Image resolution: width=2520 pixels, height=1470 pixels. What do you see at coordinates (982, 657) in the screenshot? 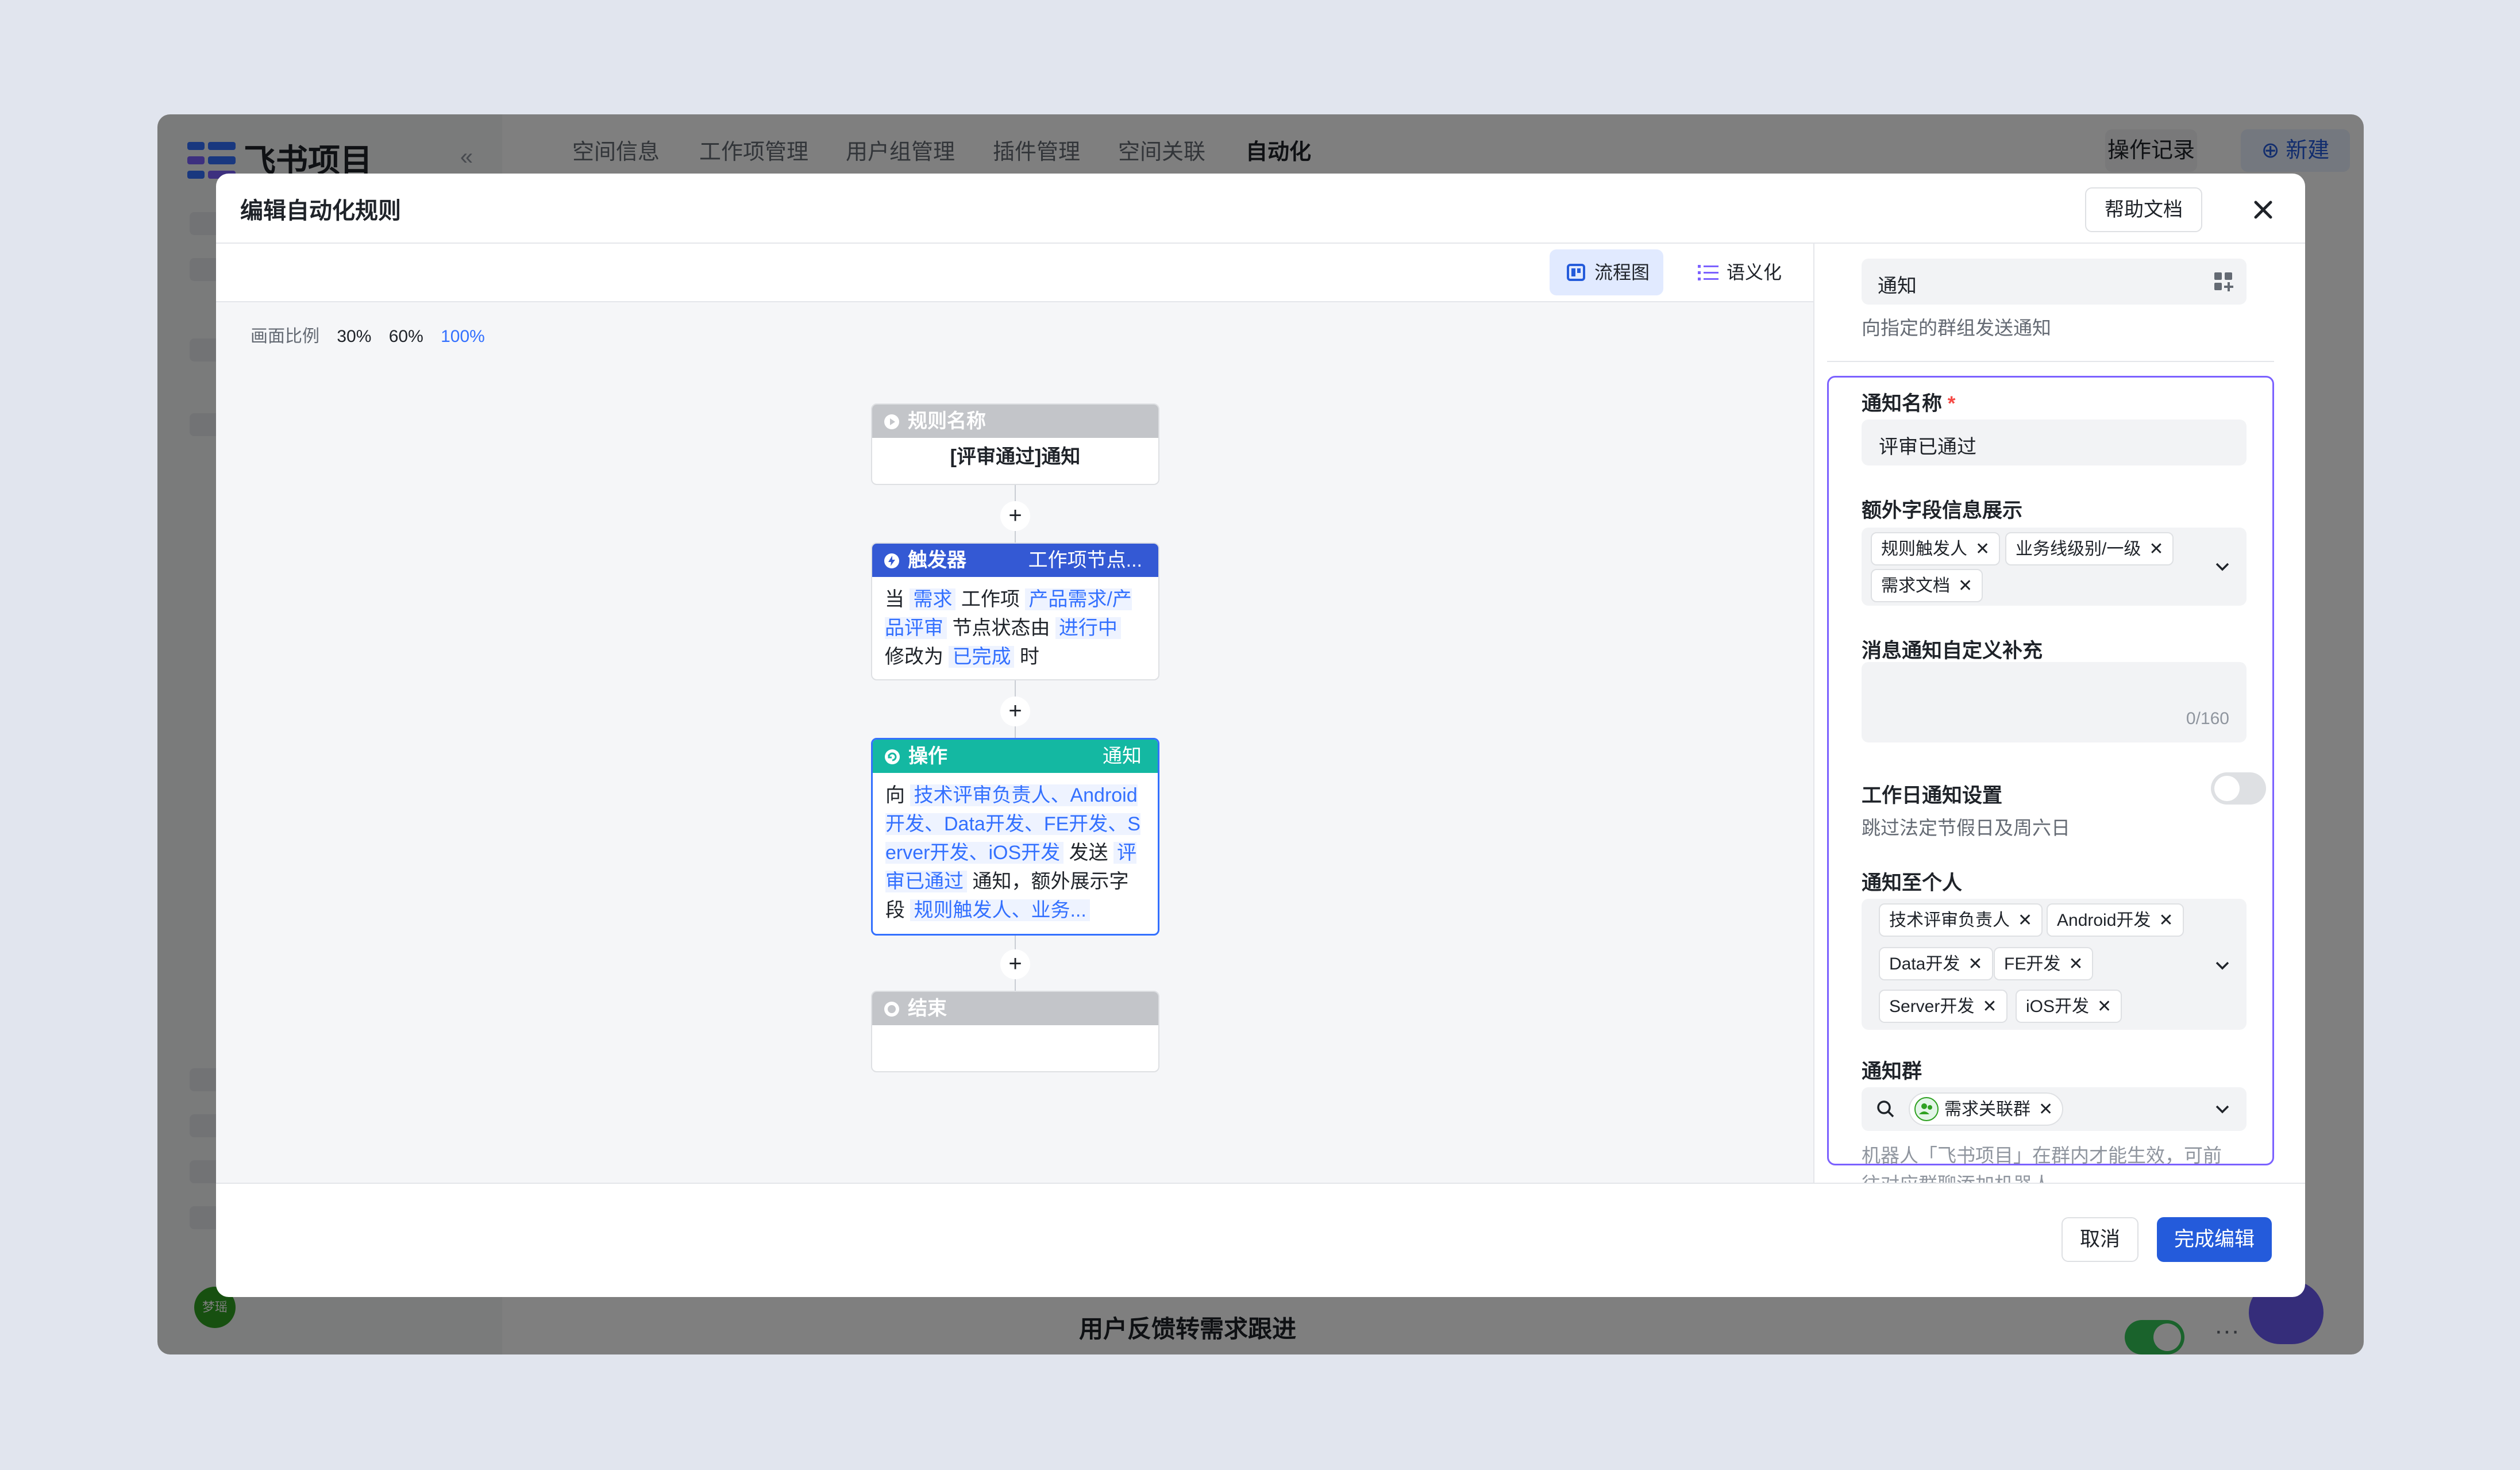
I see `trigger-to-status: 已完成` at bounding box center [982, 657].